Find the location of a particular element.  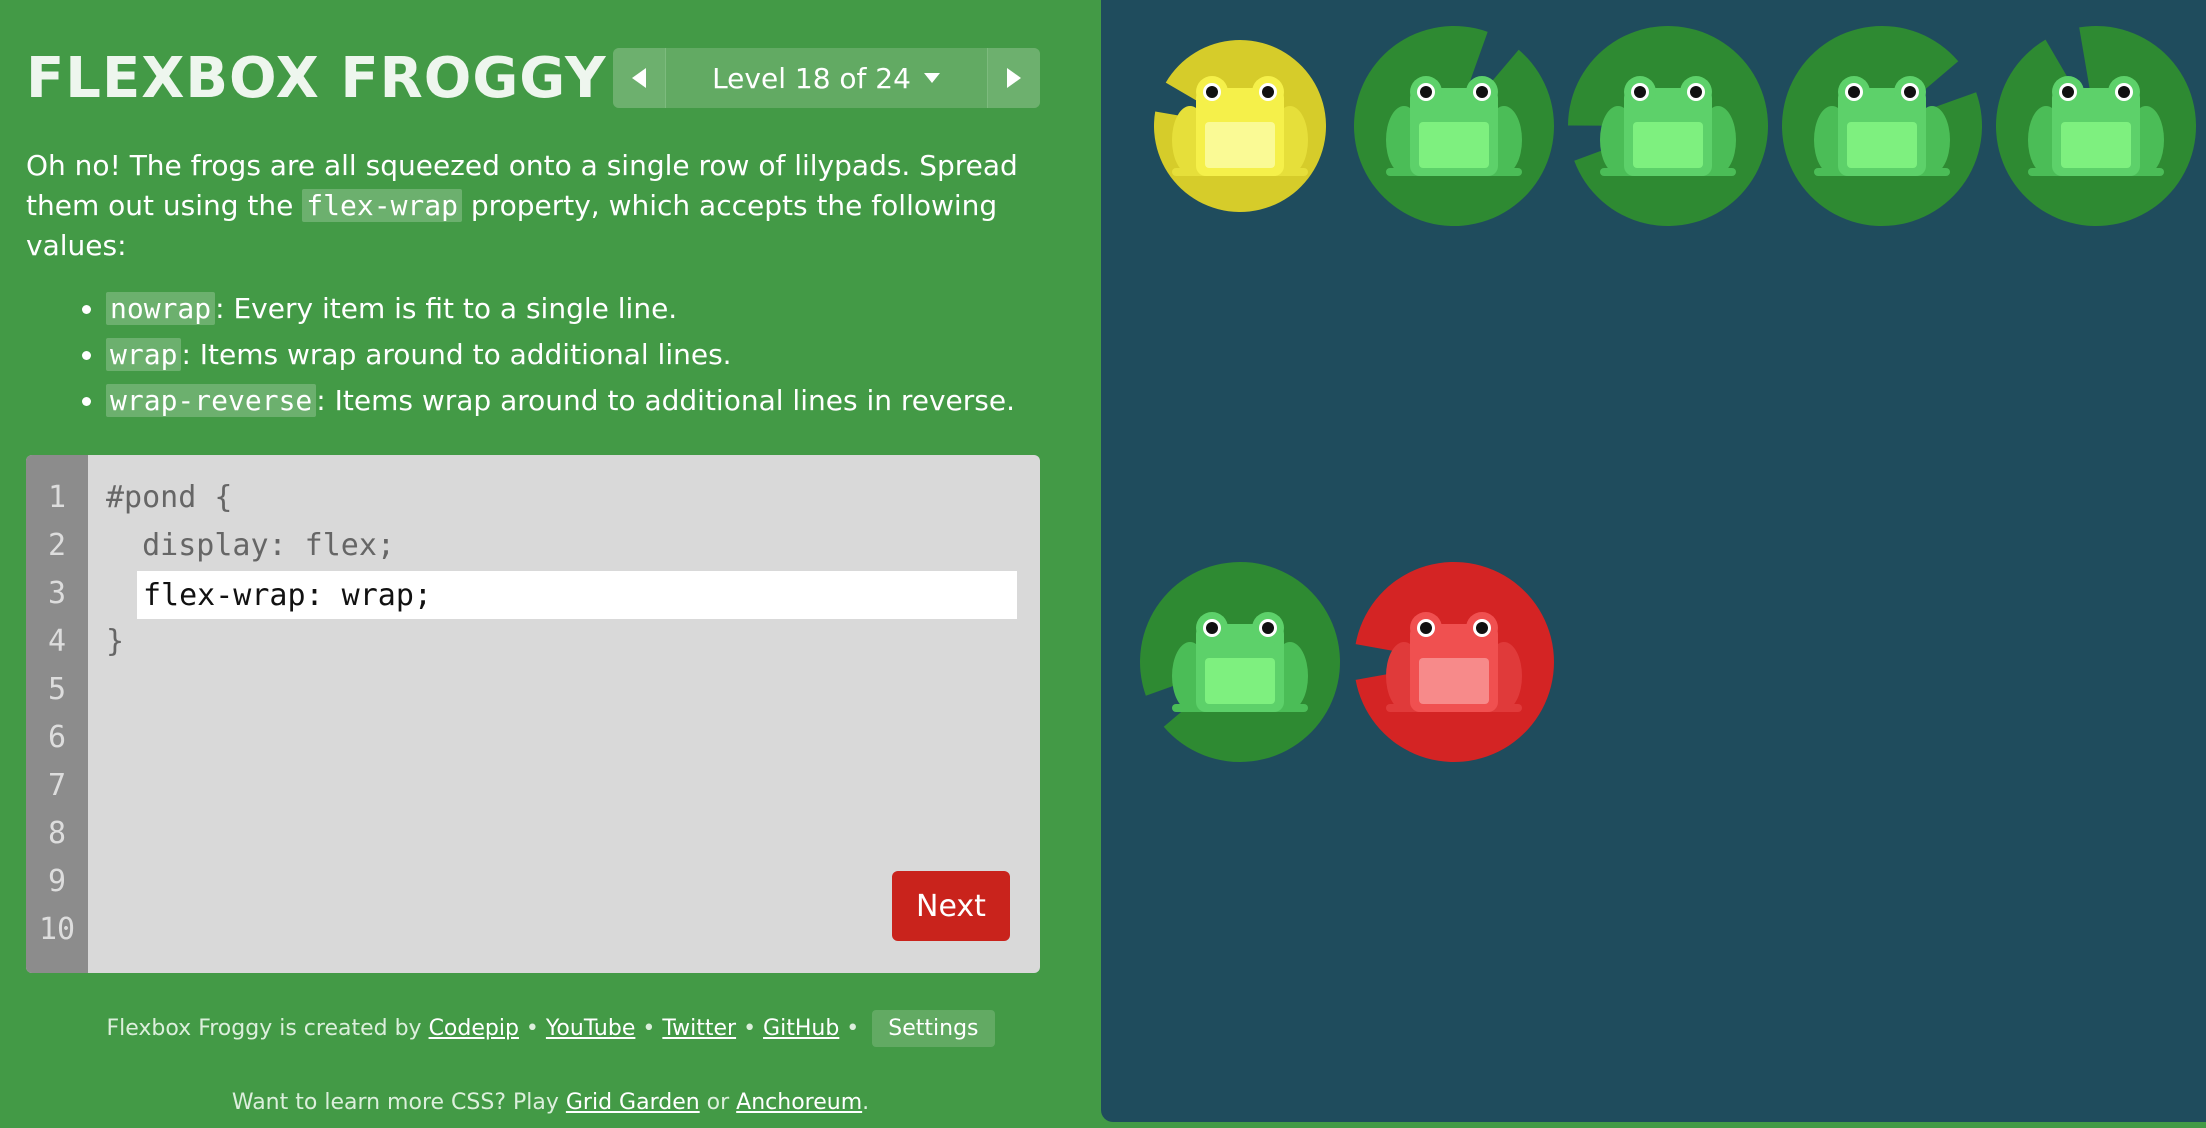

game-title: FLEXBOX FROGGY is located at coordinates (316, 78).